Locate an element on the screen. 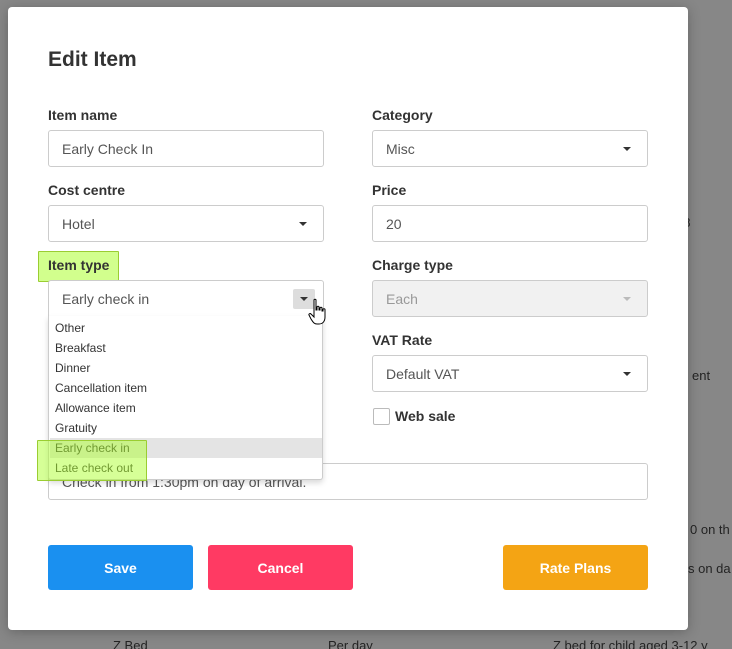 The image size is (732, 649). cost-centre-select: Hotel is located at coordinates (186, 223).